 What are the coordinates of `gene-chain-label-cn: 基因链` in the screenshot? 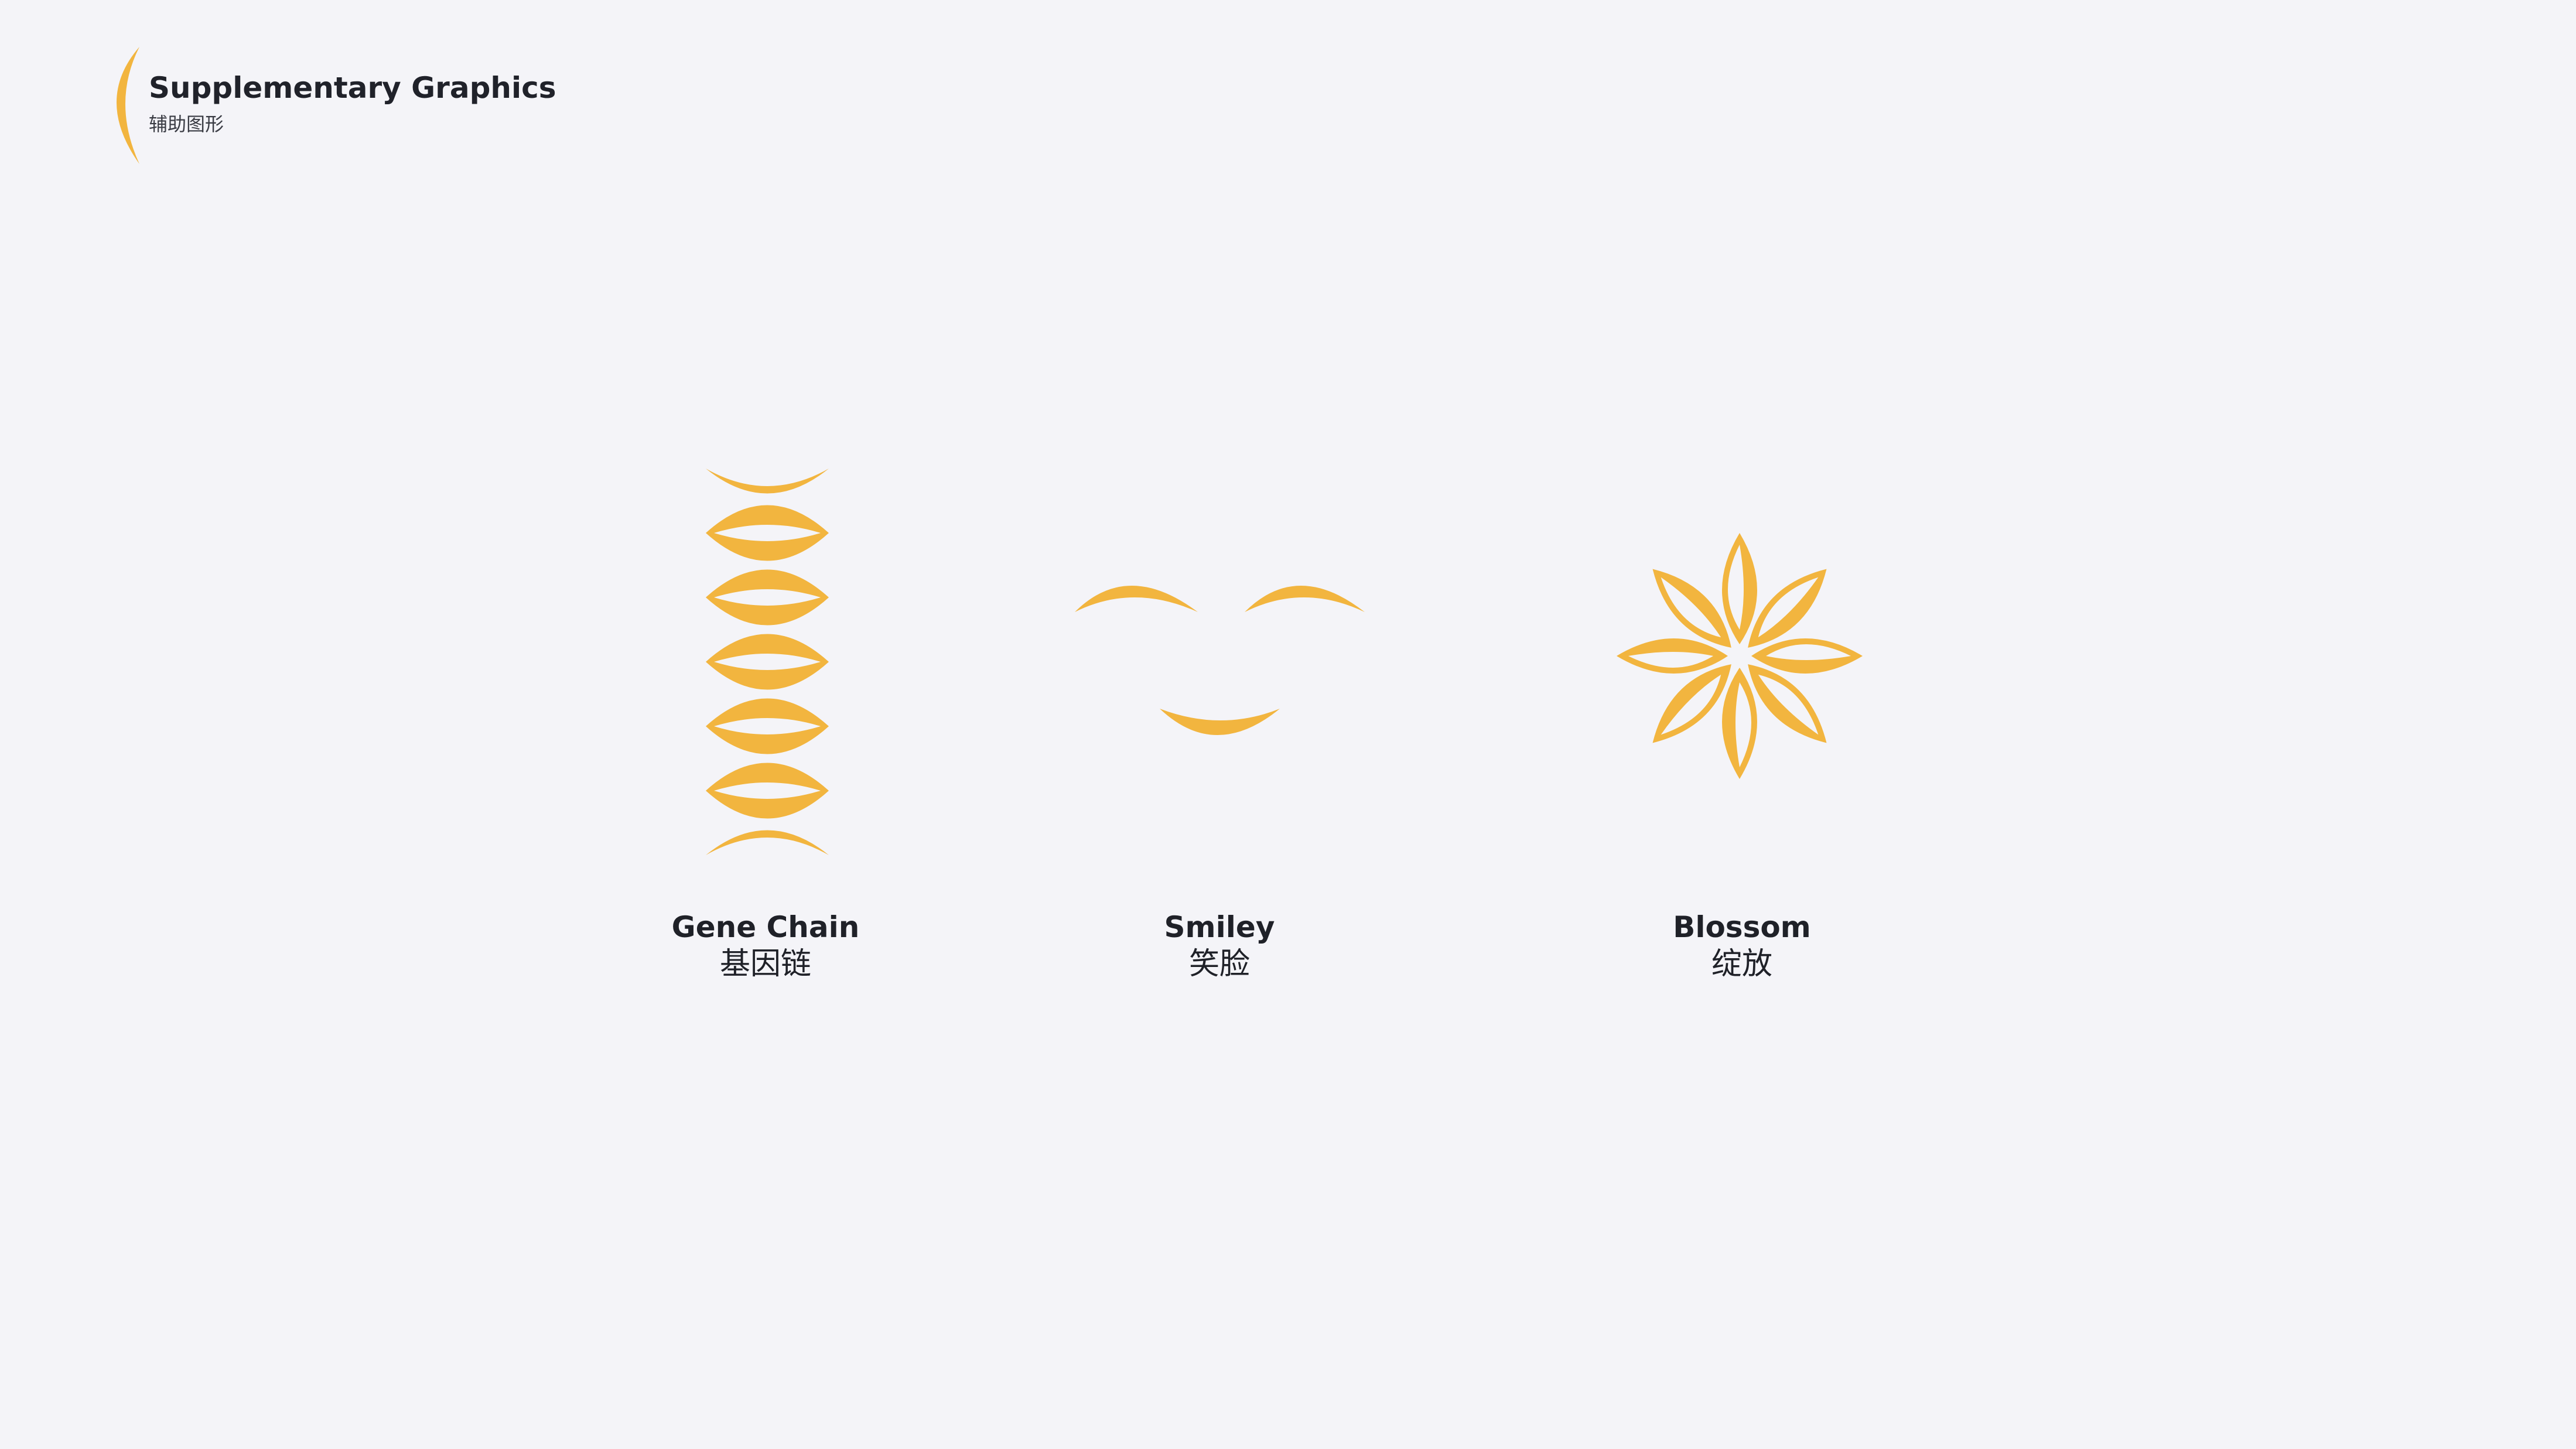 It's located at (765, 964).